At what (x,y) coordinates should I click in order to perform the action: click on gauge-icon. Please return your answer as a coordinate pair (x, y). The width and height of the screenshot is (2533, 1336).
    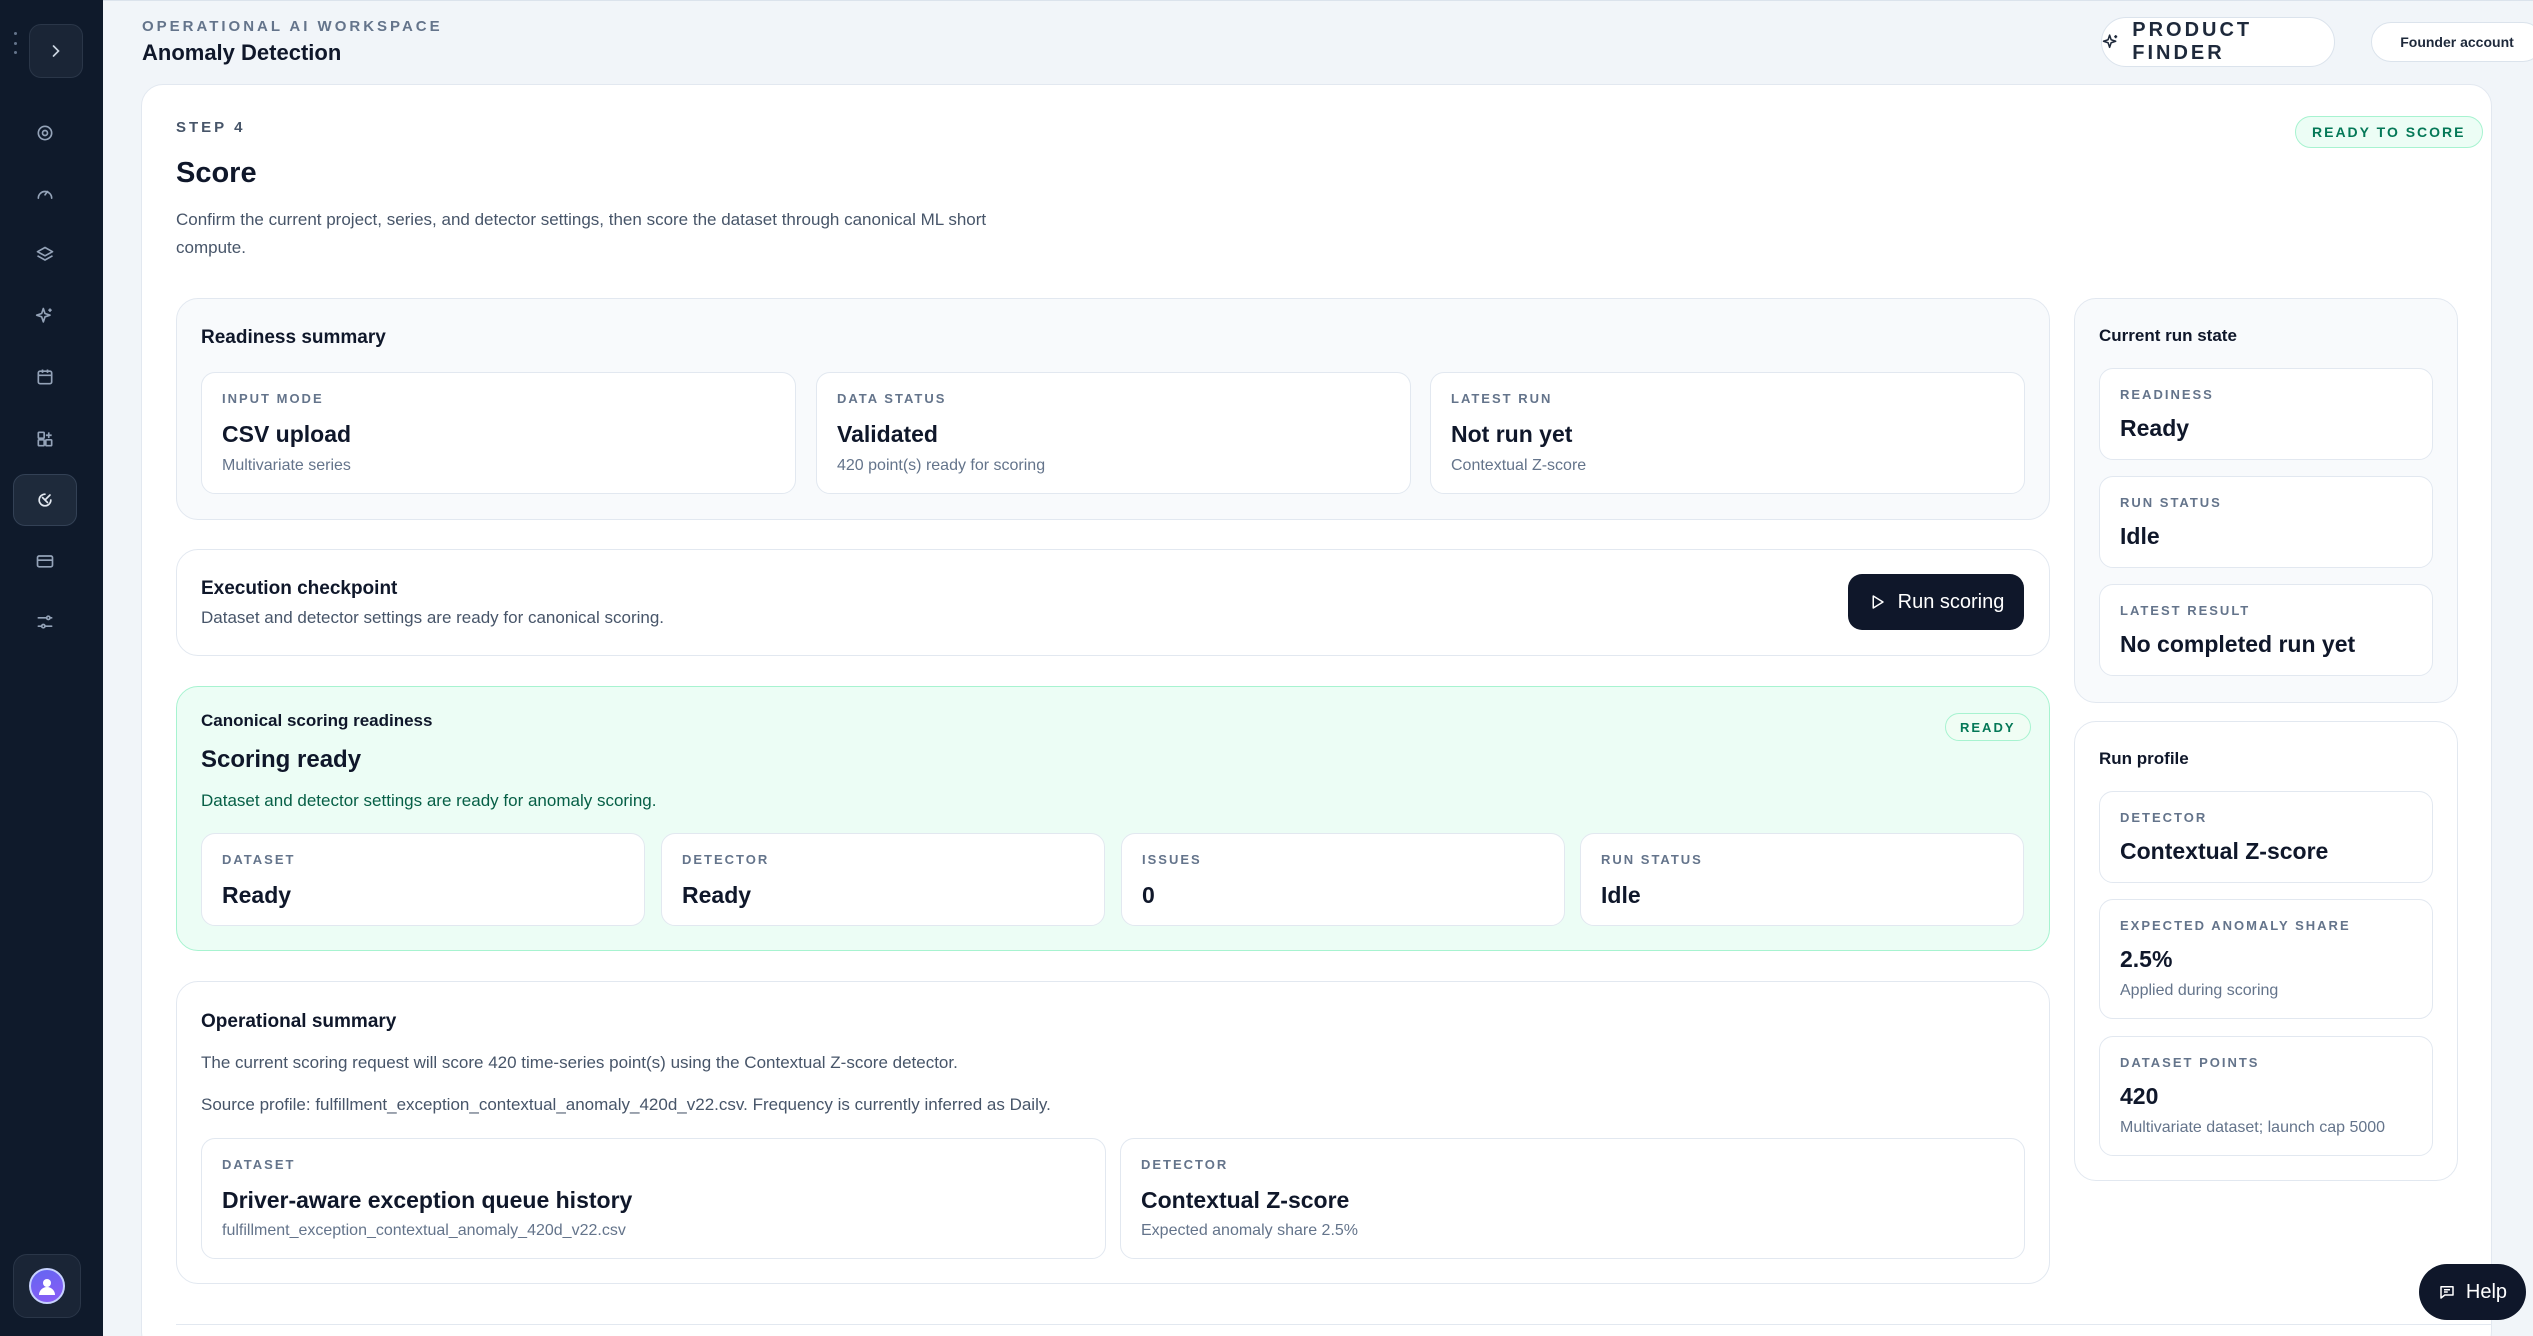
    Looking at the image, I should click on (45, 194).